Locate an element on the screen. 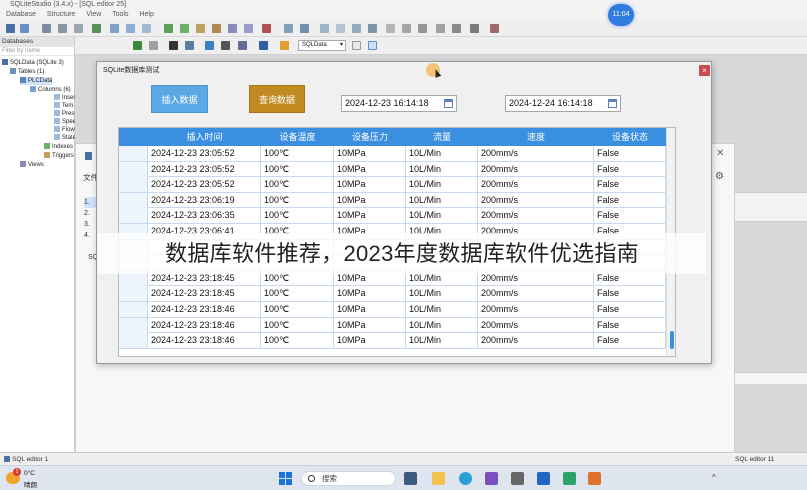 Image resolution: width=807 pixels, height=490 pixels. extensions-icon is located at coordinates (456, 28).